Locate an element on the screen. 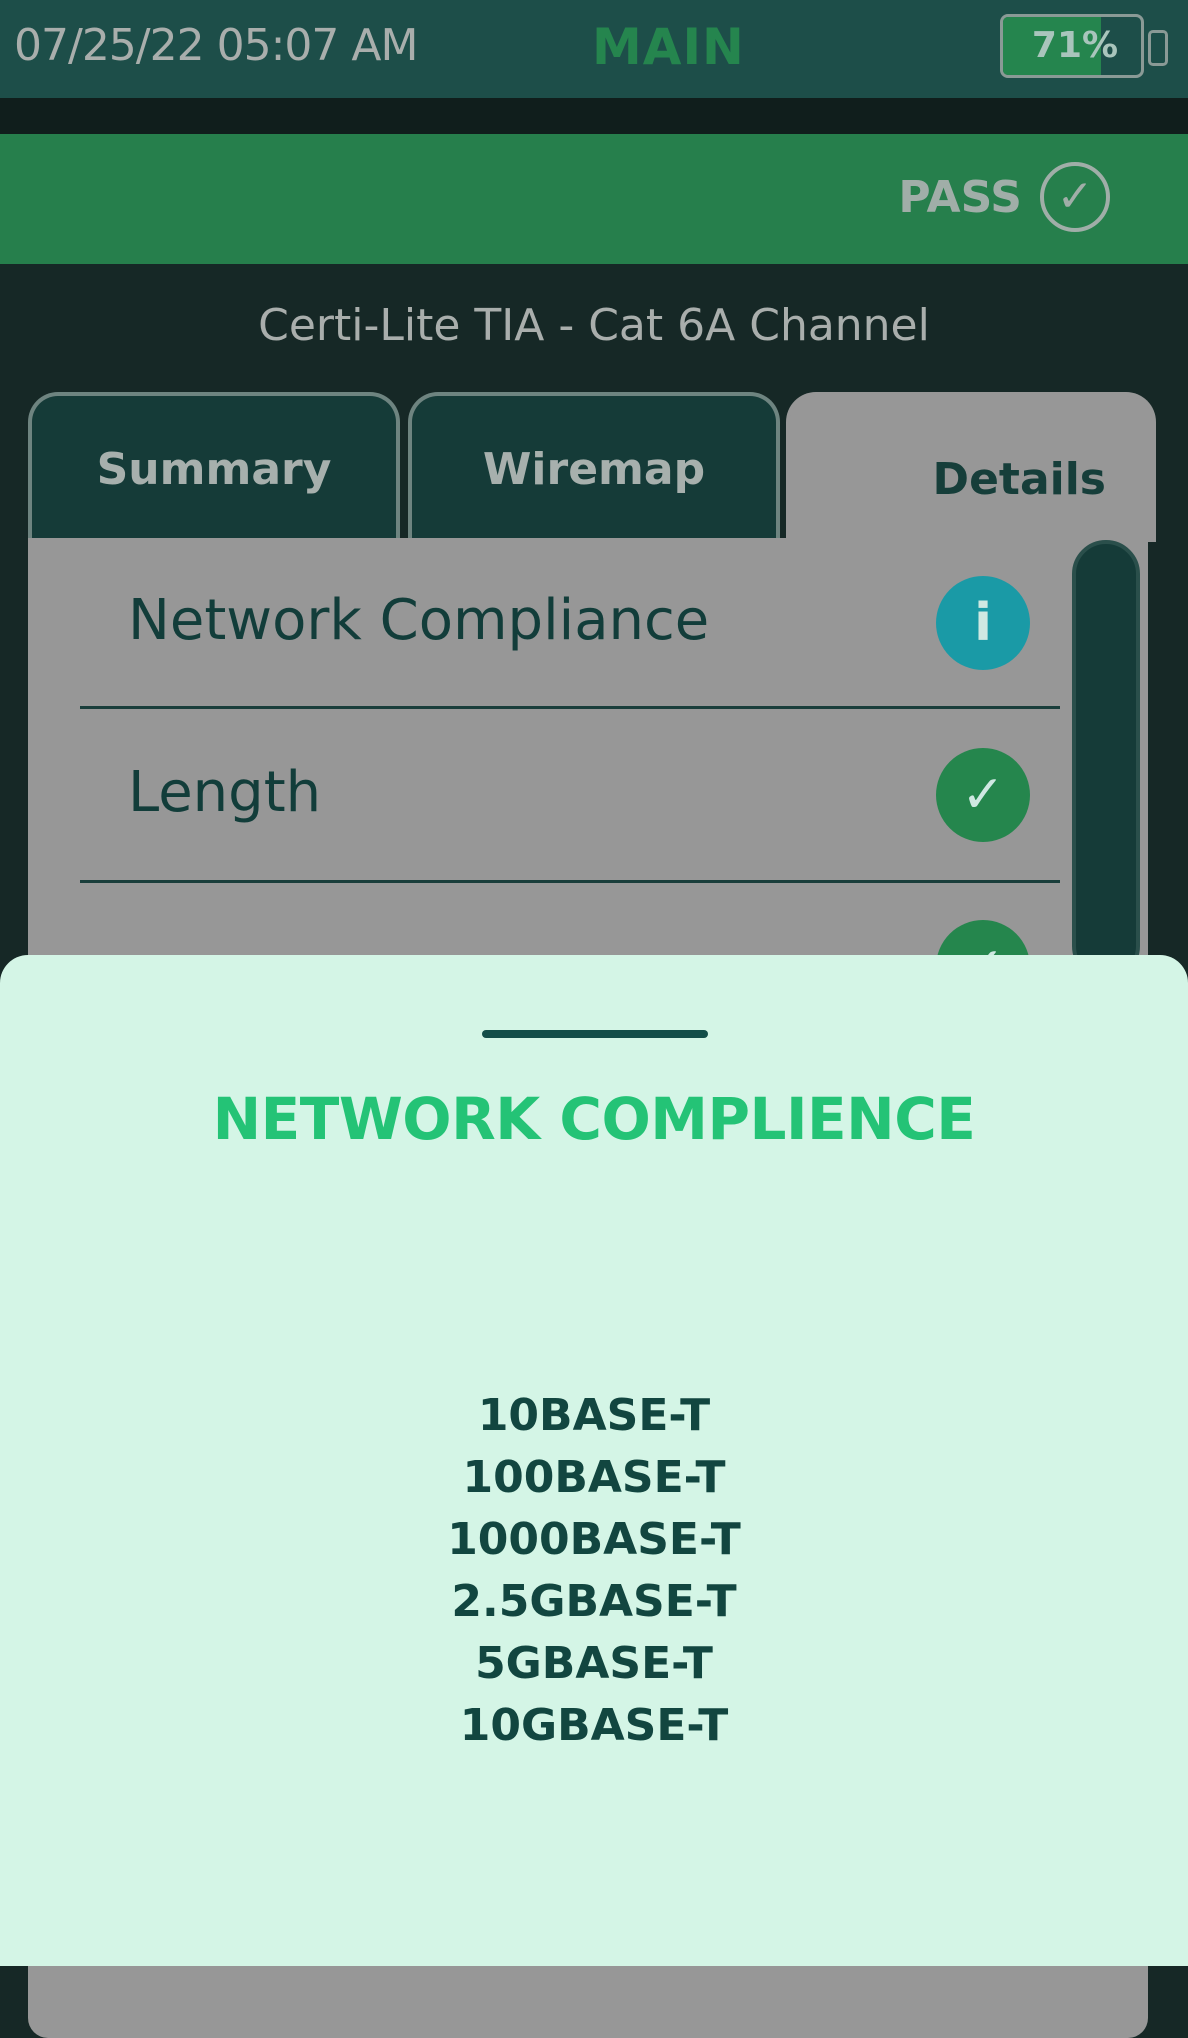 The height and width of the screenshot is (2038, 1188). battery-indicator: 71% is located at coordinates (1072, 46).